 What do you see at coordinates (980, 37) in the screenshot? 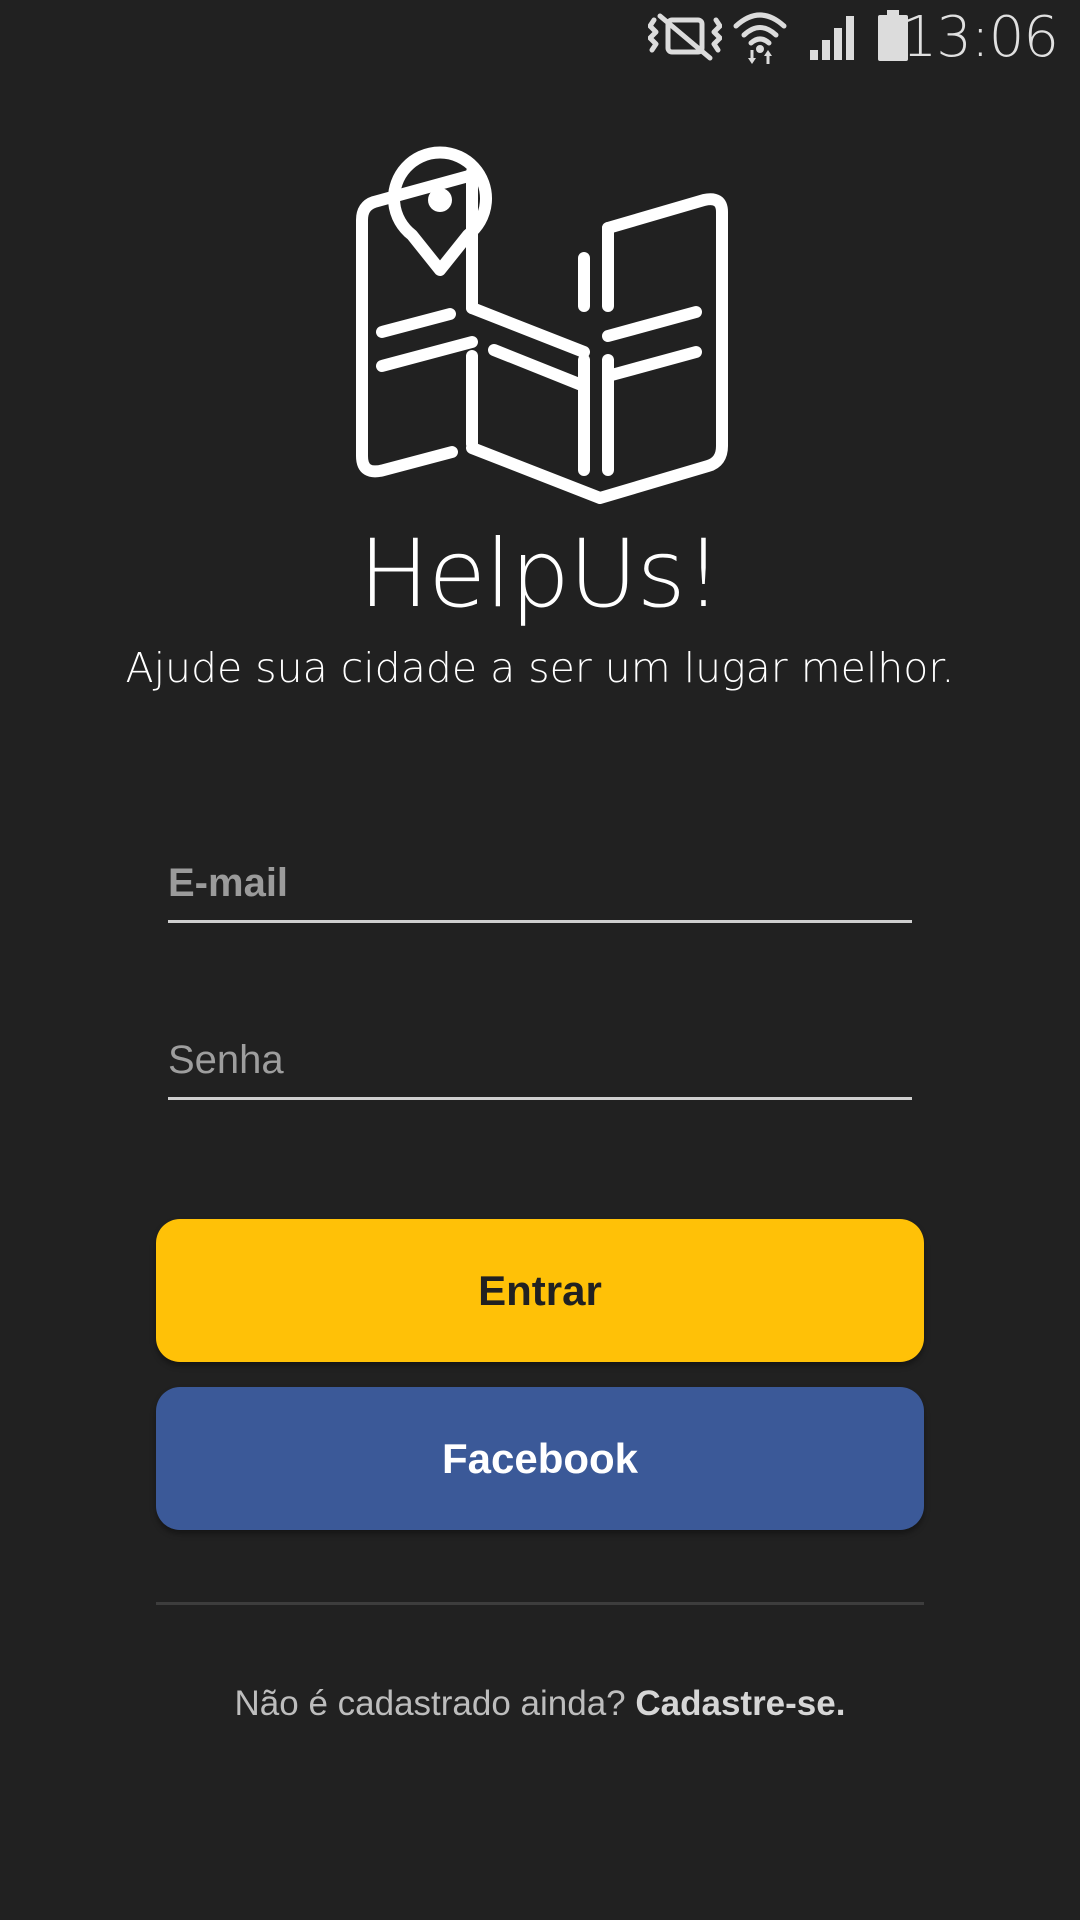
I see `status-time: 13:06` at bounding box center [980, 37].